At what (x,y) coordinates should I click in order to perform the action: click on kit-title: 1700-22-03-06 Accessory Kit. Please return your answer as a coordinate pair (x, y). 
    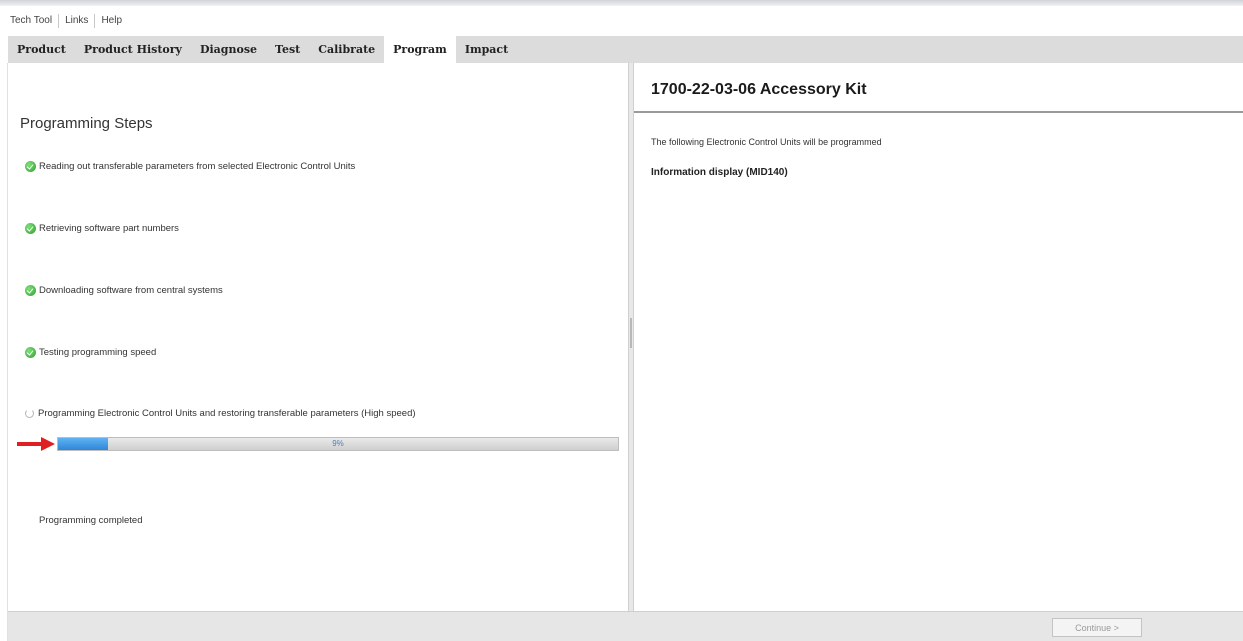
    Looking at the image, I should click on (759, 89).